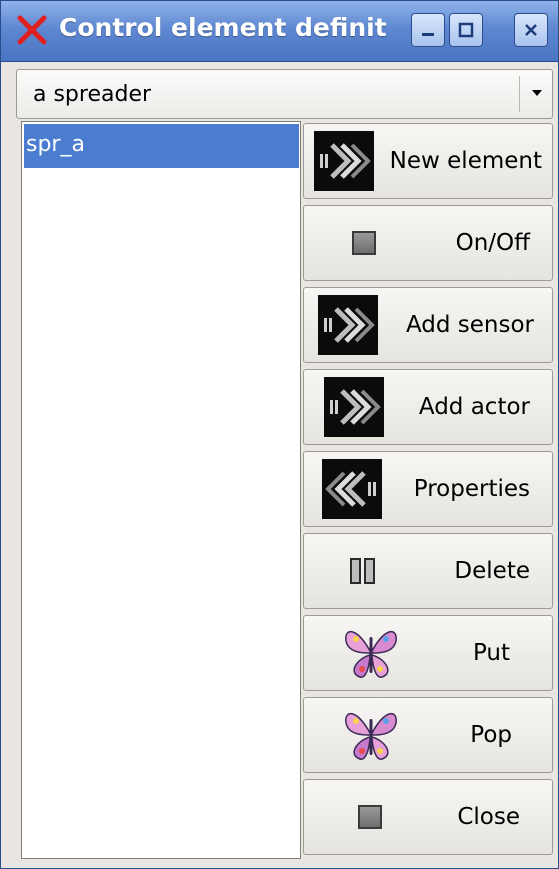 This screenshot has width=559, height=869. What do you see at coordinates (428, 653) in the screenshot?
I see `put-button: Put` at bounding box center [428, 653].